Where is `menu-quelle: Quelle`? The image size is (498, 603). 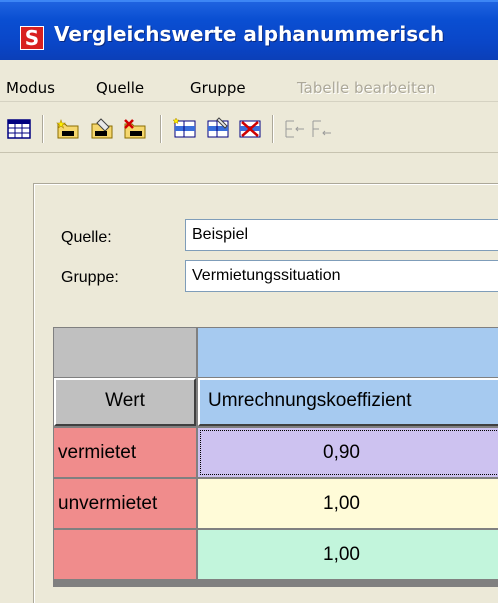 menu-quelle: Quelle is located at coordinates (120, 88).